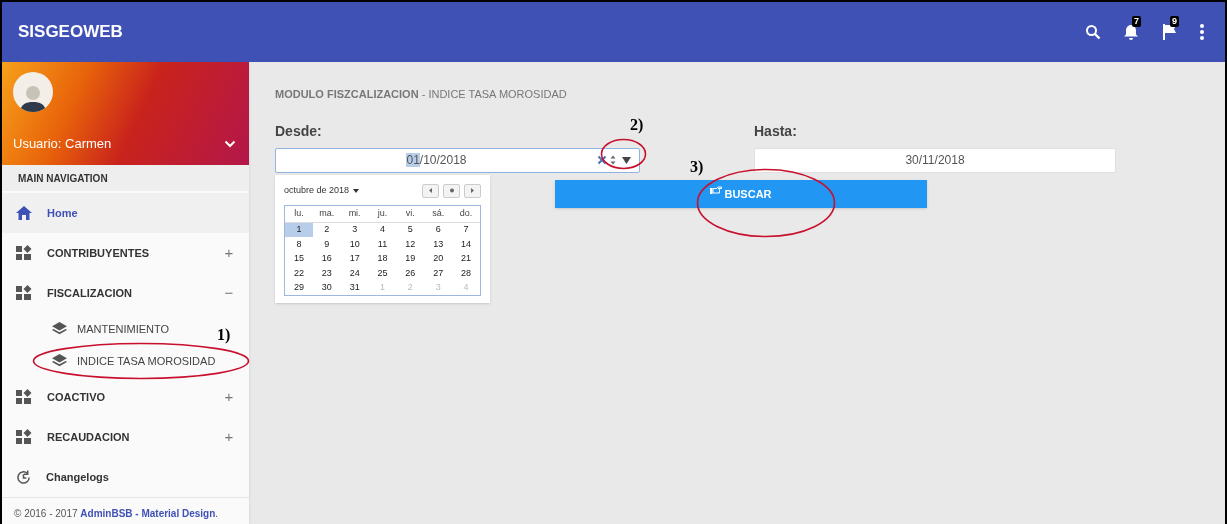 The image size is (1227, 524). I want to click on caret-left-icon, so click(430, 190).